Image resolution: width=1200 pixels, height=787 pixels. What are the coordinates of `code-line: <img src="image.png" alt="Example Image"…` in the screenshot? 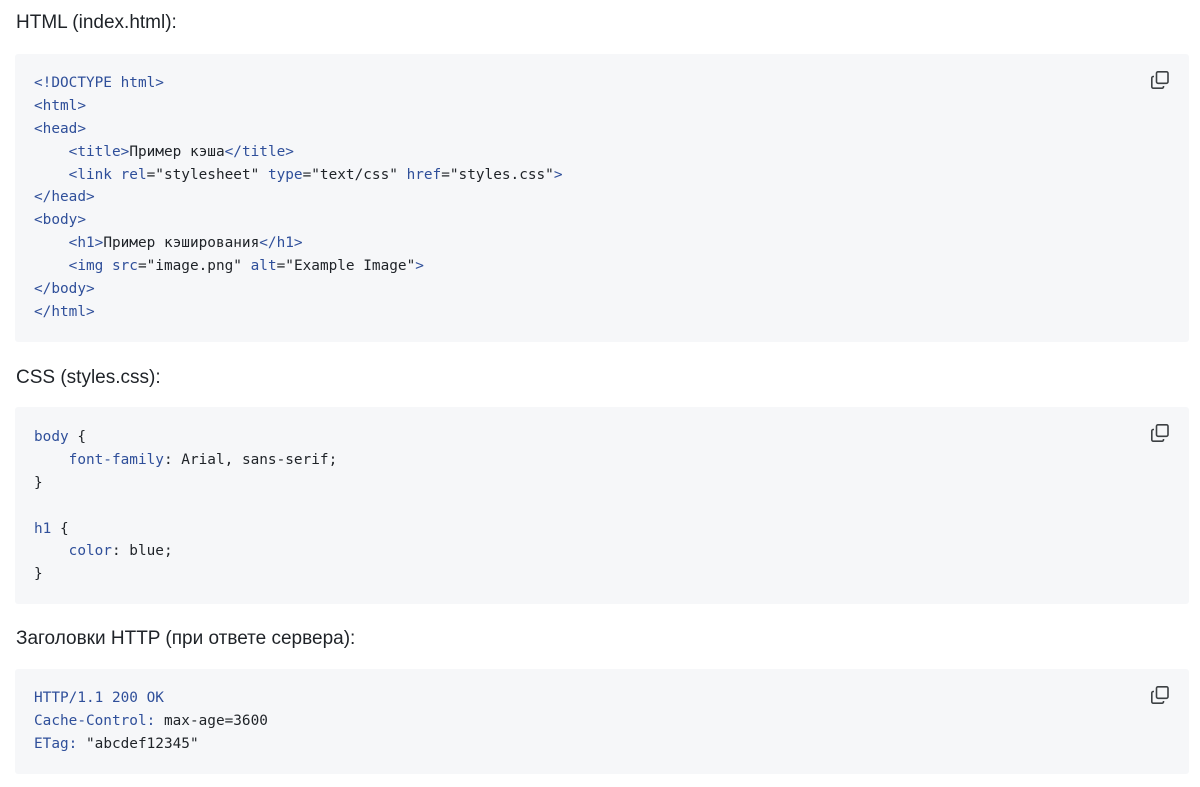 It's located at (298, 266).